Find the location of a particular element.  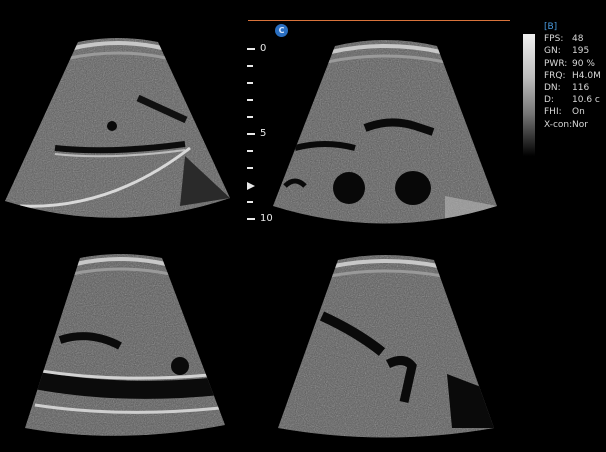

parameter-row-fhi: FHI: On is located at coordinates (575, 112).